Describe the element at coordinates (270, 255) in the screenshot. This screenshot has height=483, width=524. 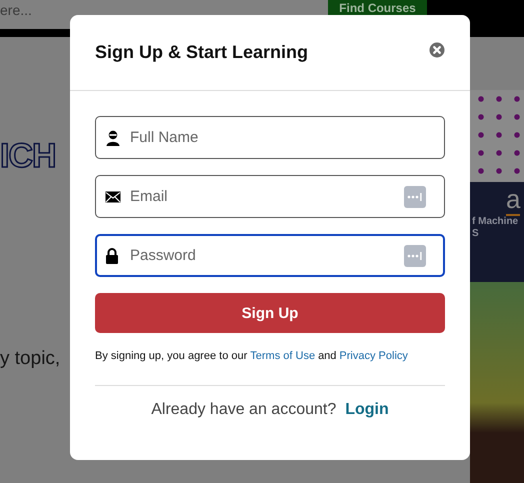
I see `input-field: Password` at that location.